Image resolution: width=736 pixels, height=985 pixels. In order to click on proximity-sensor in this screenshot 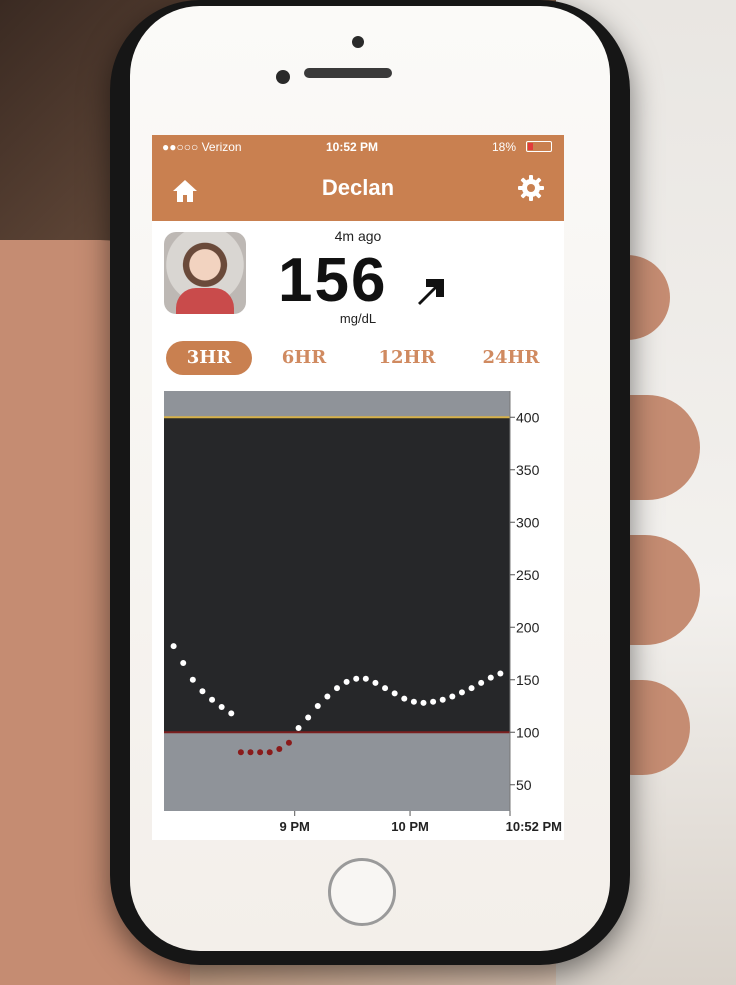, I will do `click(283, 77)`.